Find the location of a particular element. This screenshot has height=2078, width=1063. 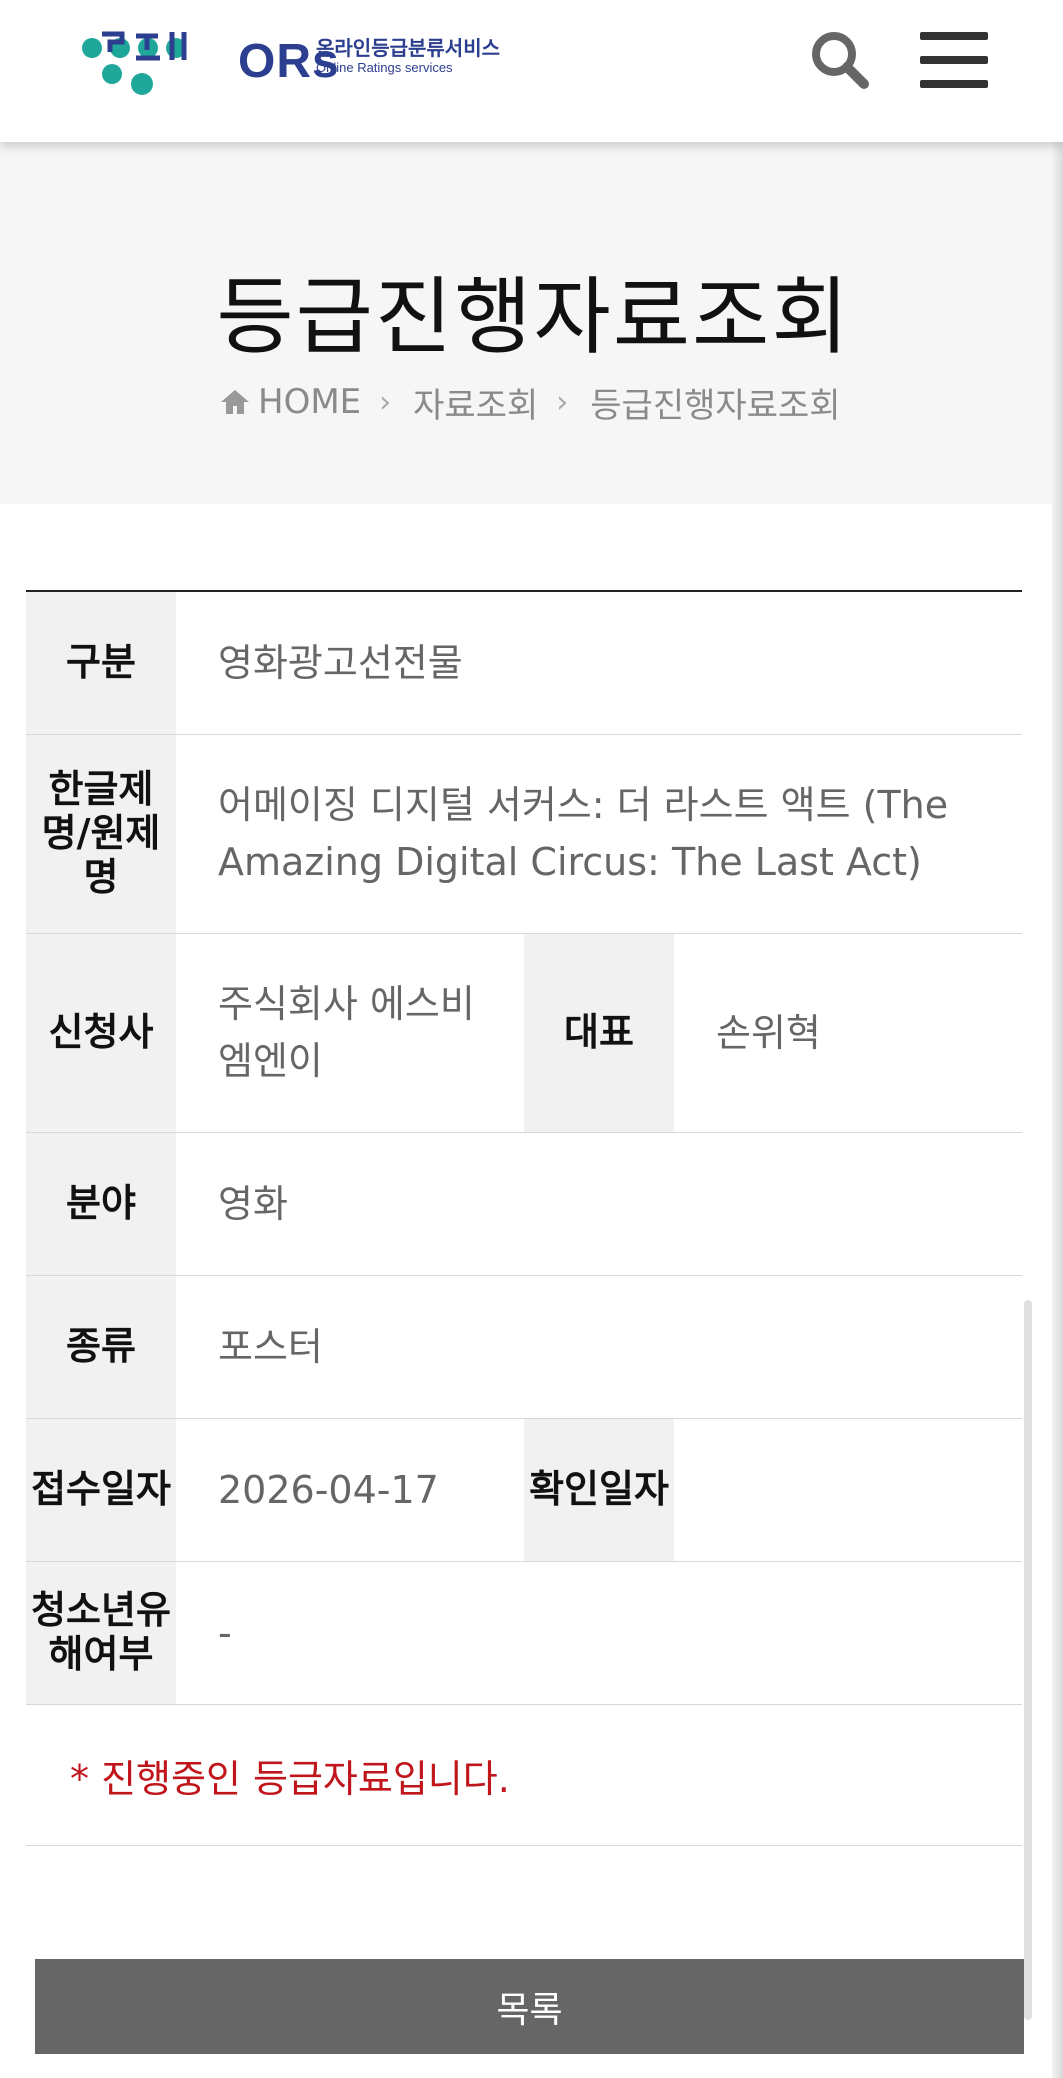

representative-label: 대표 is located at coordinates (599, 1033).